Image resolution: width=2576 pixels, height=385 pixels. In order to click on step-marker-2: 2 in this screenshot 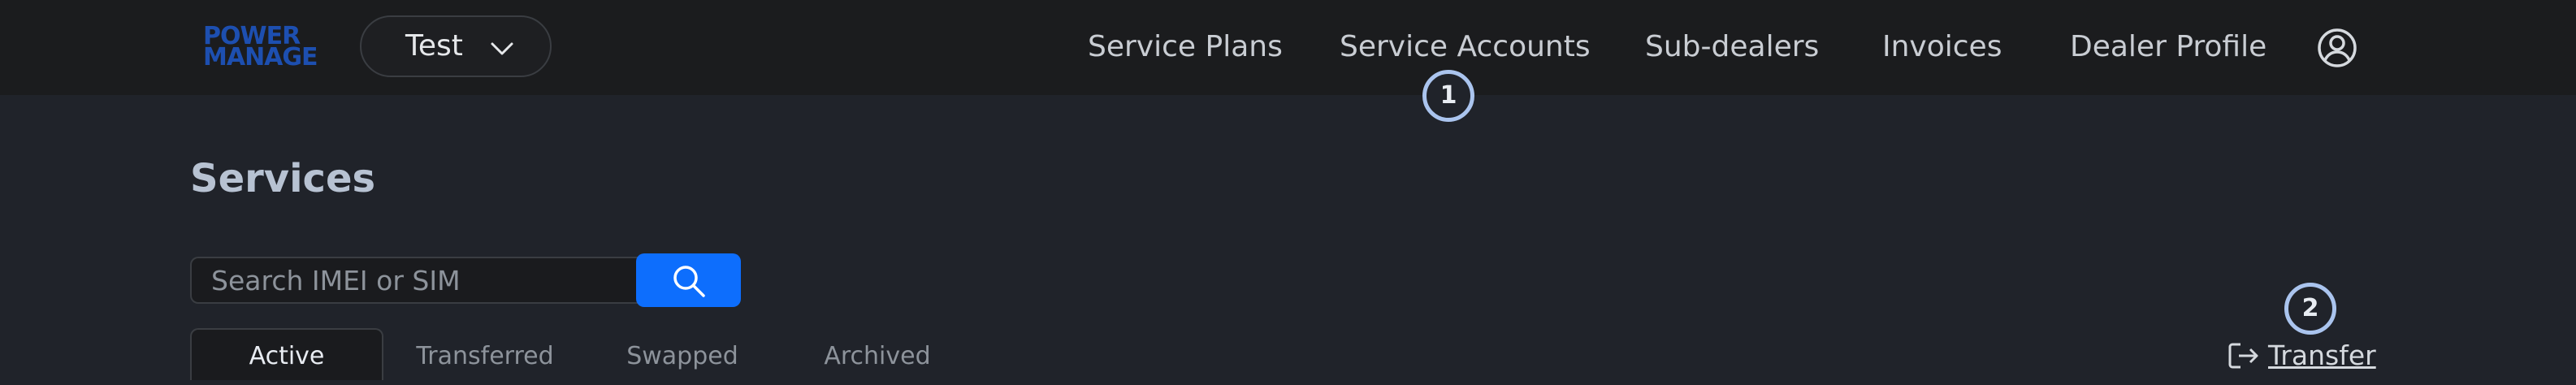, I will do `click(2310, 309)`.